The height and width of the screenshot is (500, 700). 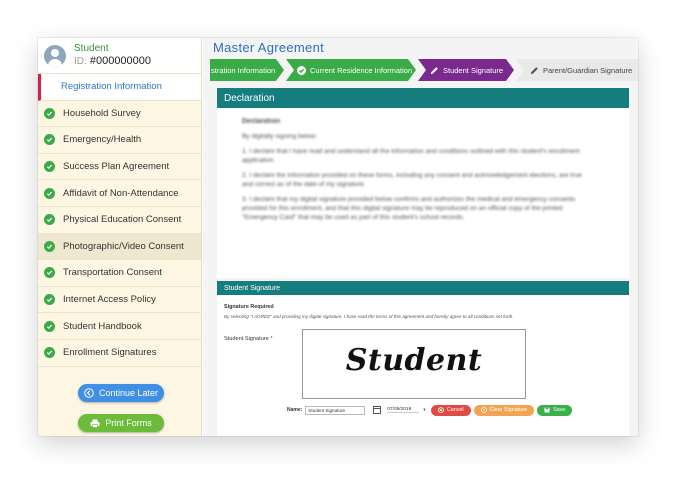 I want to click on student-id: ID: #000000000, so click(x=112, y=61).